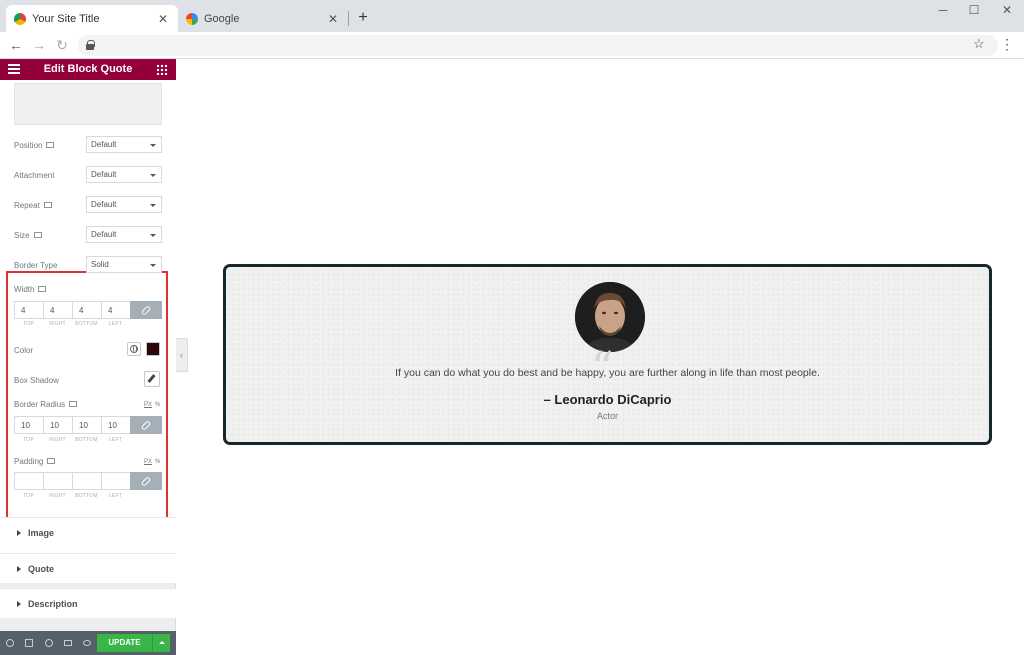 The image size is (1024, 655). I want to click on panel-header: Edit Block Quote, so click(88, 69).